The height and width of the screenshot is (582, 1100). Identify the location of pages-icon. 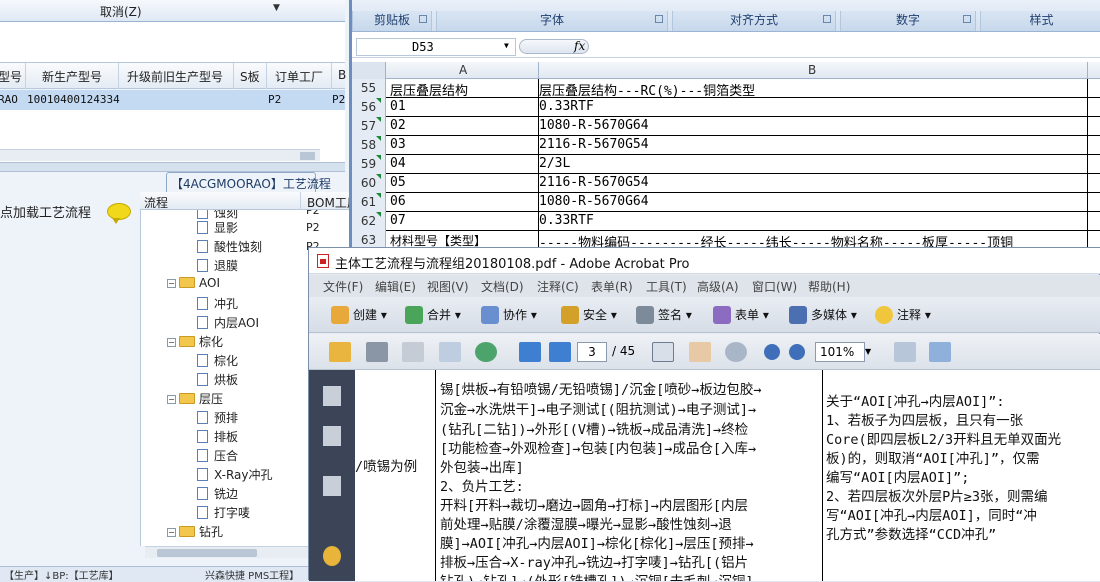
(332, 396).